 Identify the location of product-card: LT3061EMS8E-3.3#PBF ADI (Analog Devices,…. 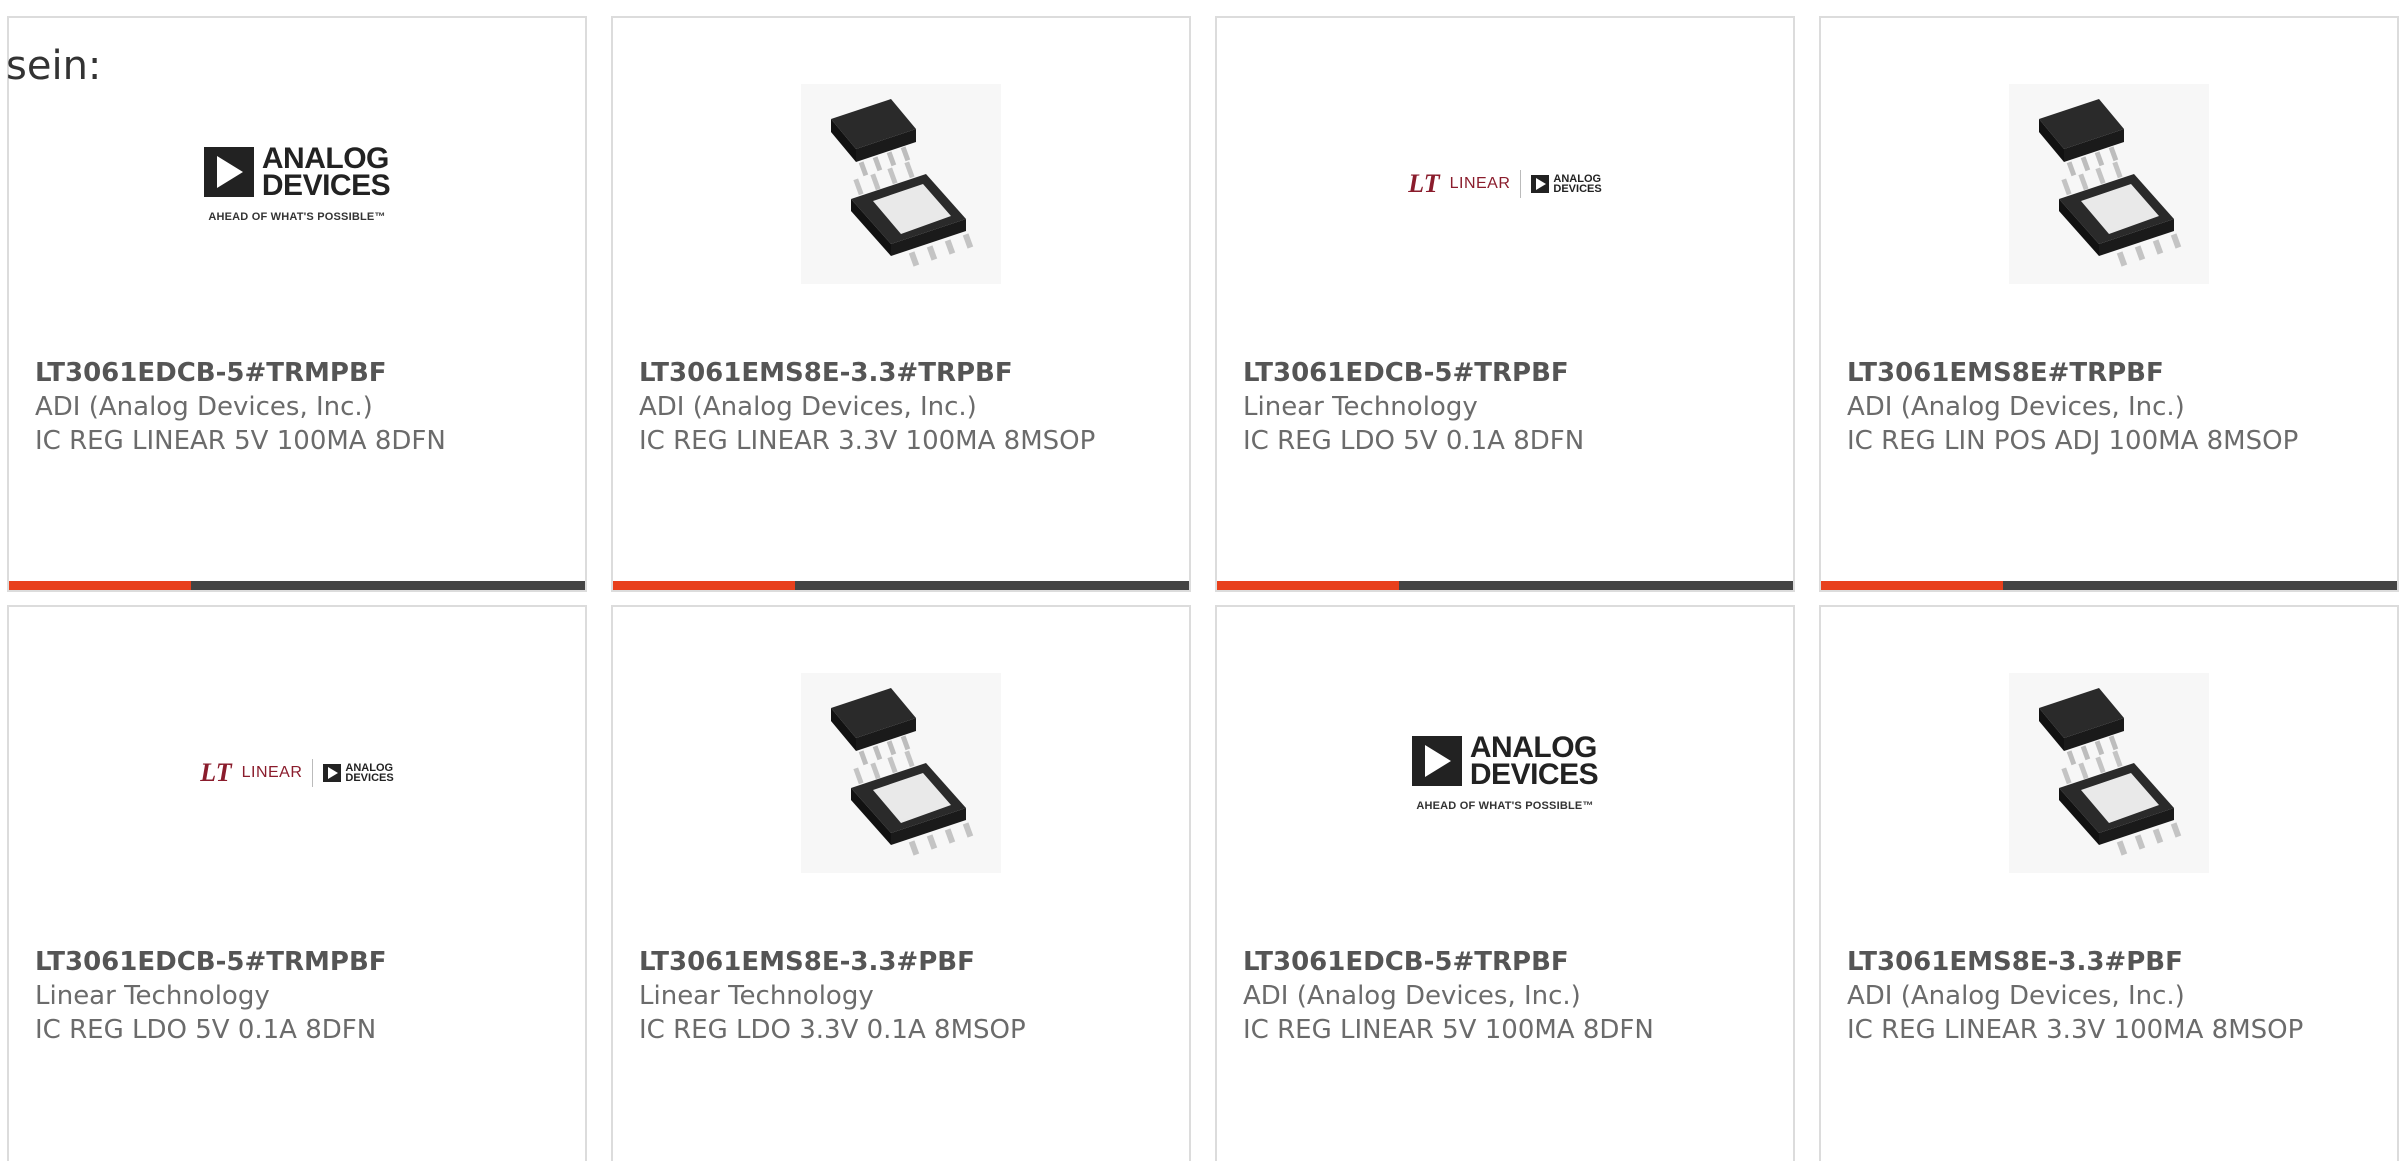
(2109, 883).